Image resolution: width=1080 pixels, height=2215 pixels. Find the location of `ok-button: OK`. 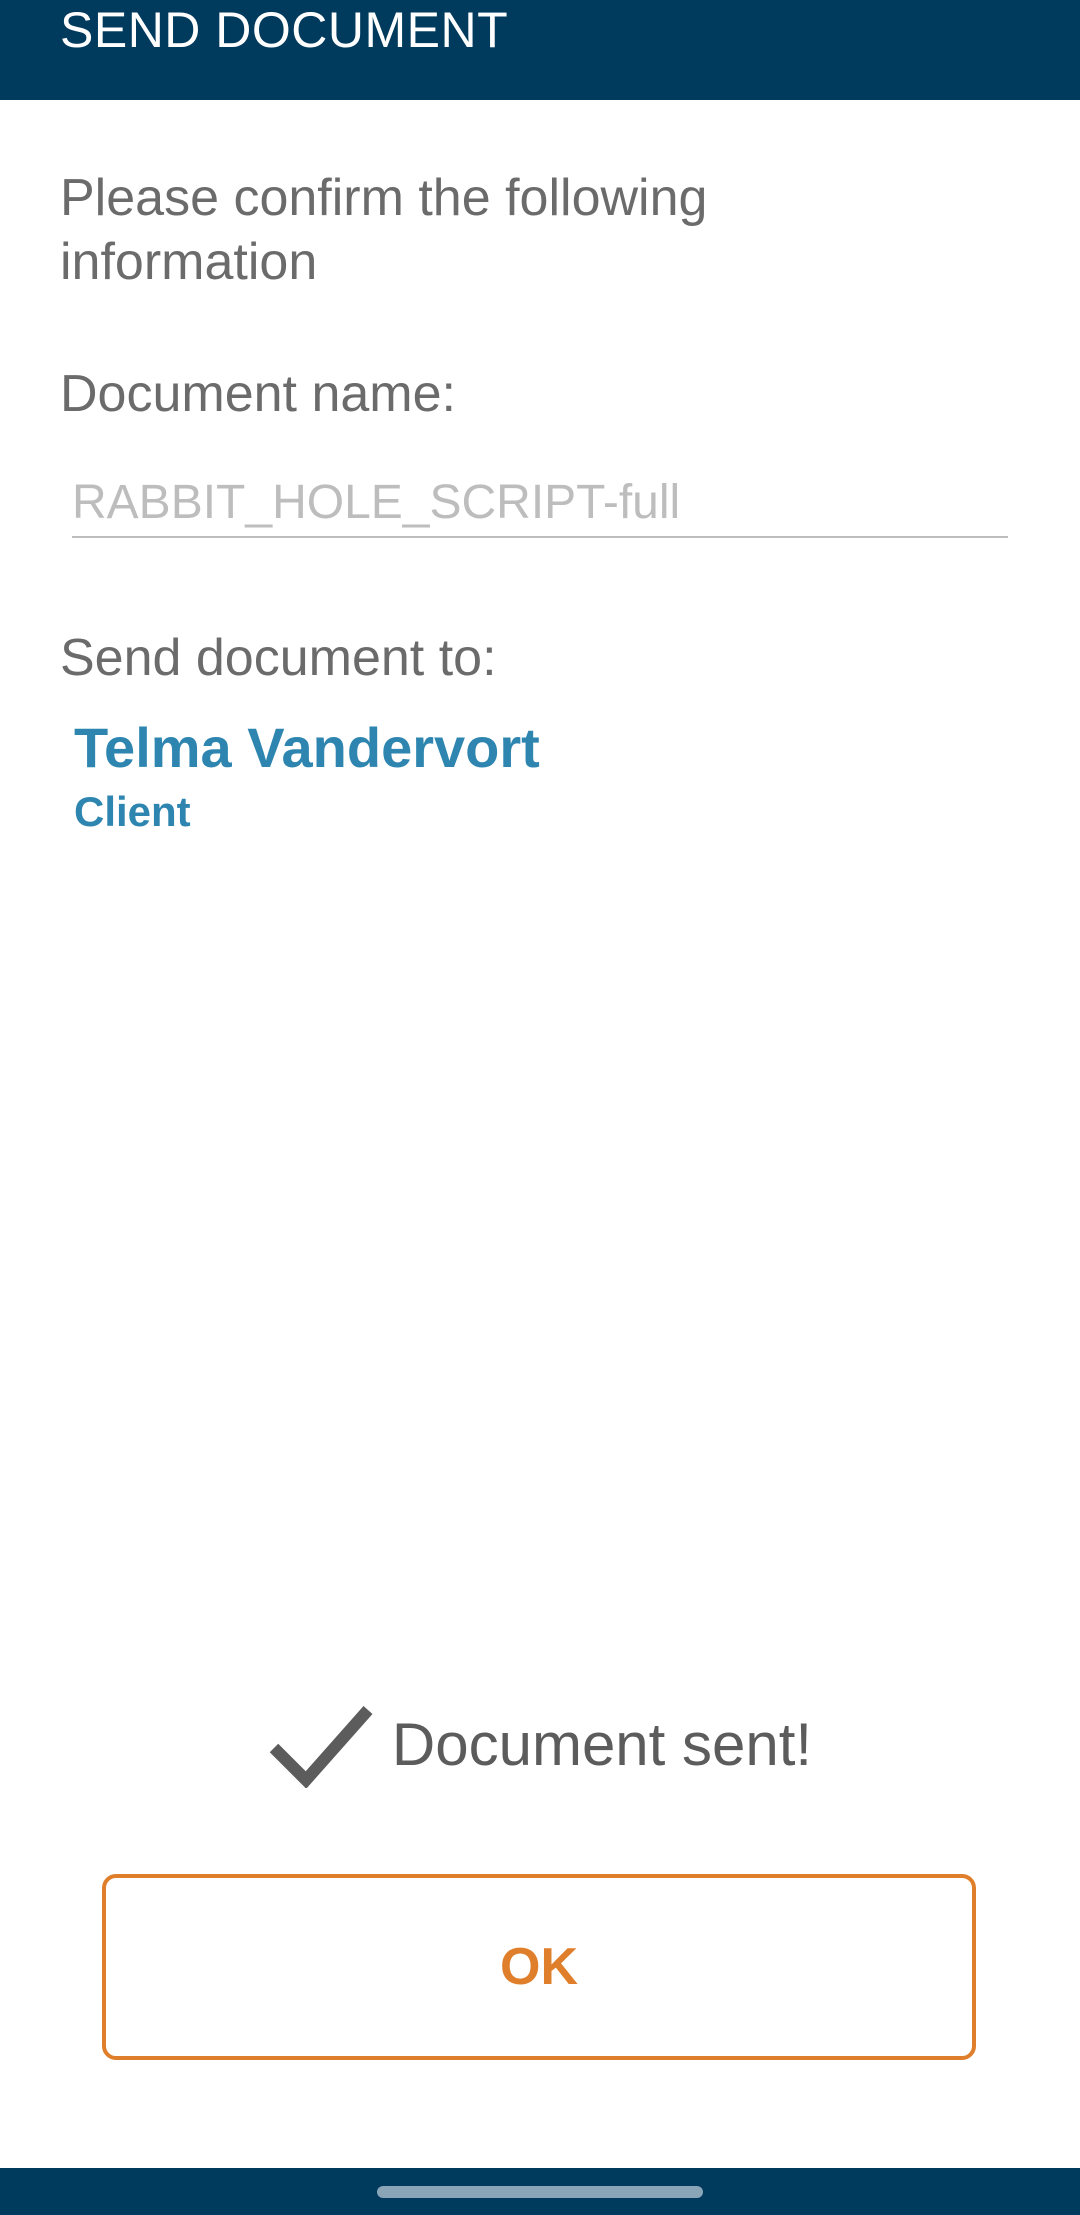

ok-button: OK is located at coordinates (539, 1967).